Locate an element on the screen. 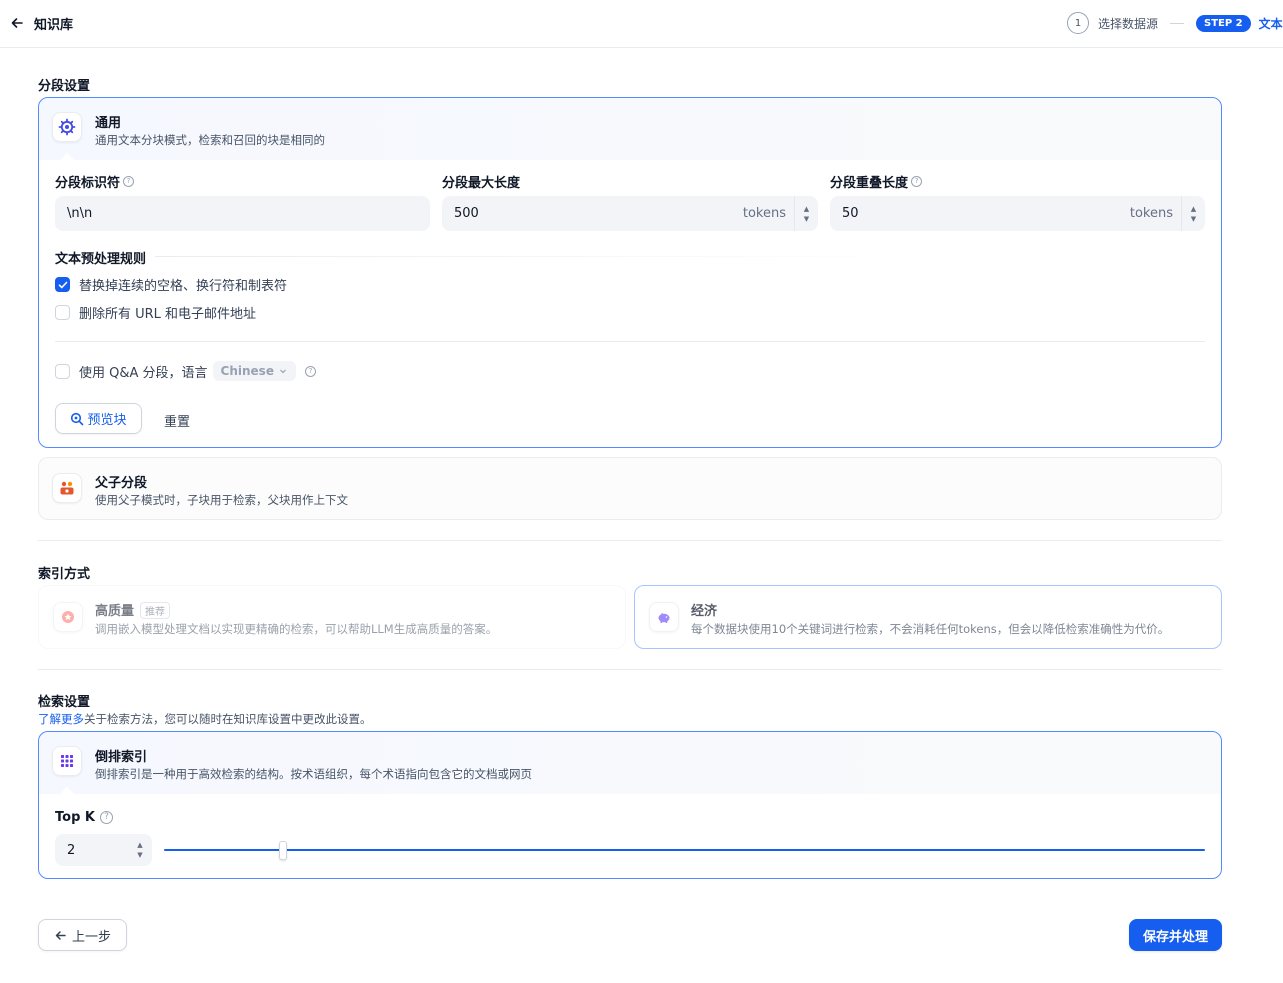 Image resolution: width=1283 pixels, height=983 pixels. max-length-stepper: ▲ ▼ is located at coordinates (806, 213).